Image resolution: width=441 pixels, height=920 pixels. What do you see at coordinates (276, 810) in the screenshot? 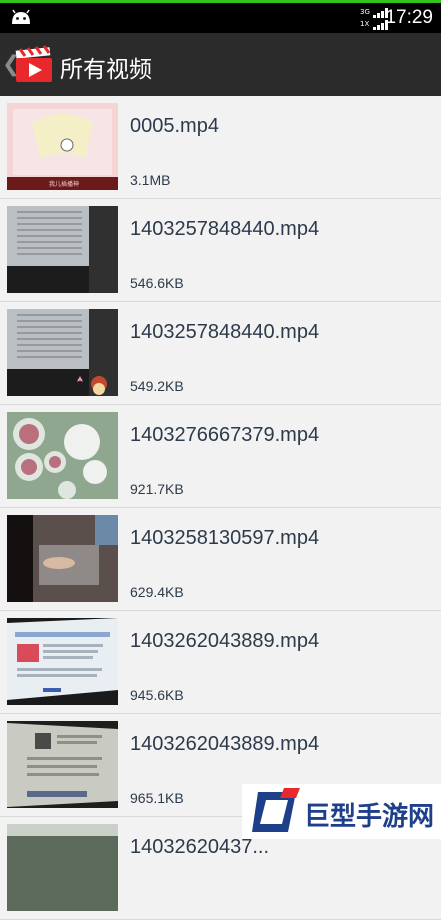
I see `watermark-logo-icon` at bounding box center [276, 810].